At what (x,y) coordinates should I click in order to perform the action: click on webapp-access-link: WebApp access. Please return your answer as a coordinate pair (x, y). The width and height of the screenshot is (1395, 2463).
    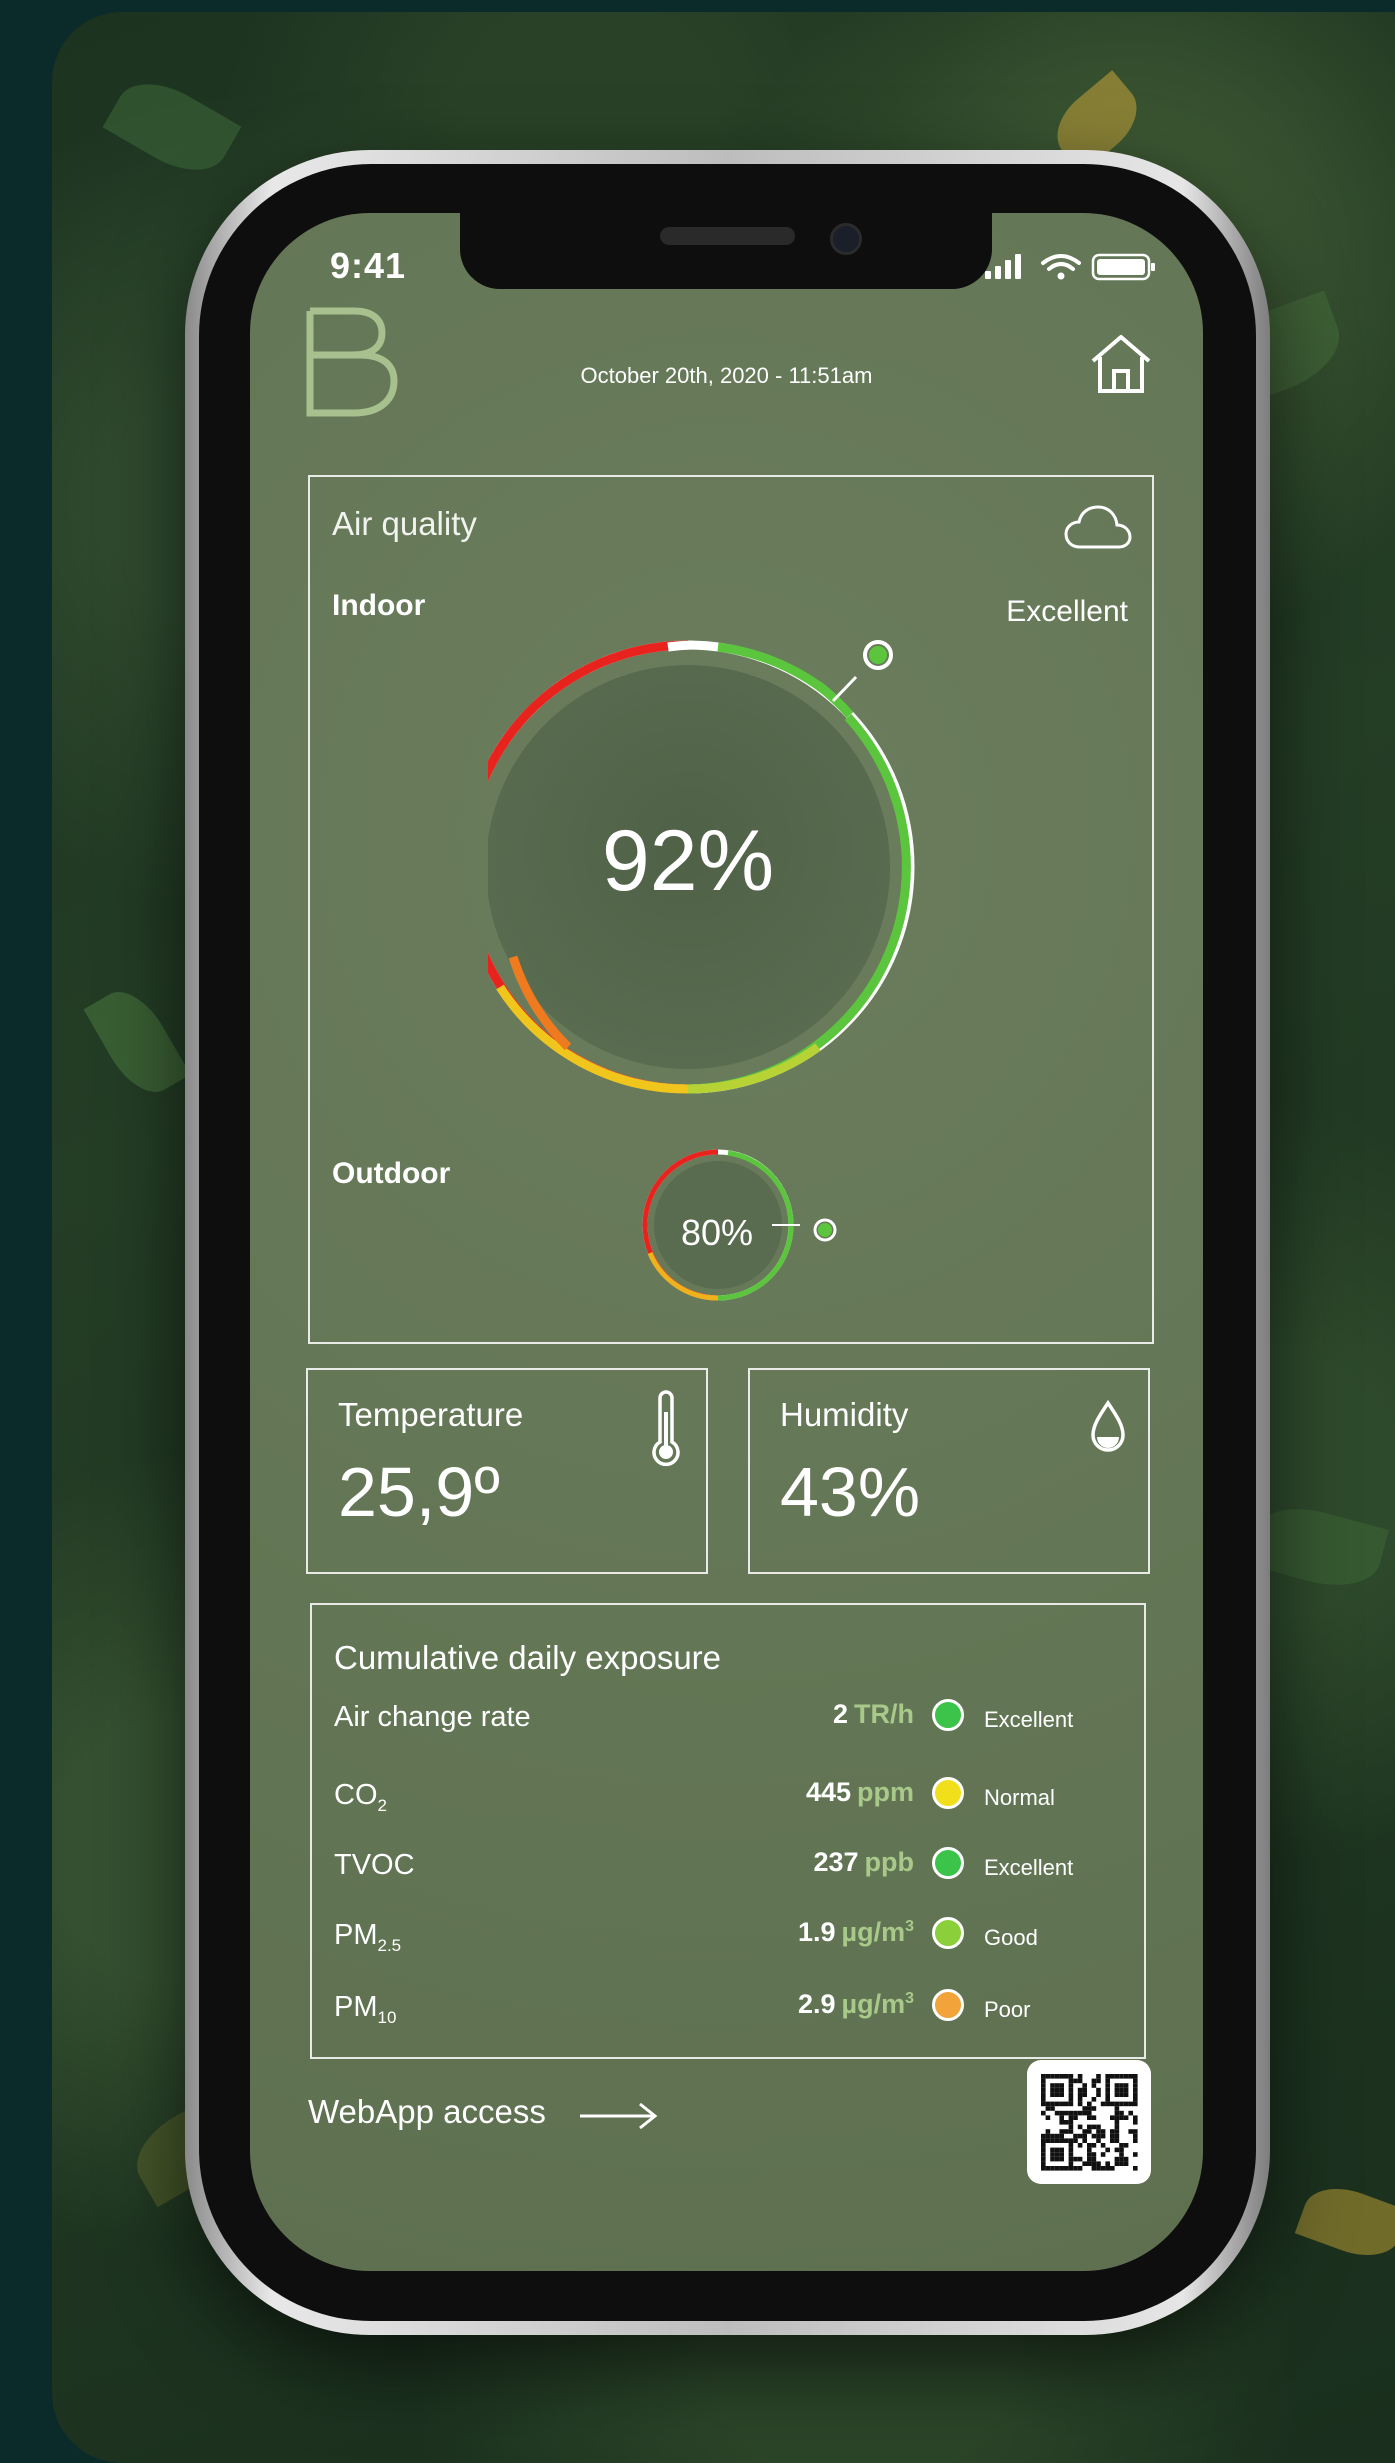
    Looking at the image, I should click on (427, 2112).